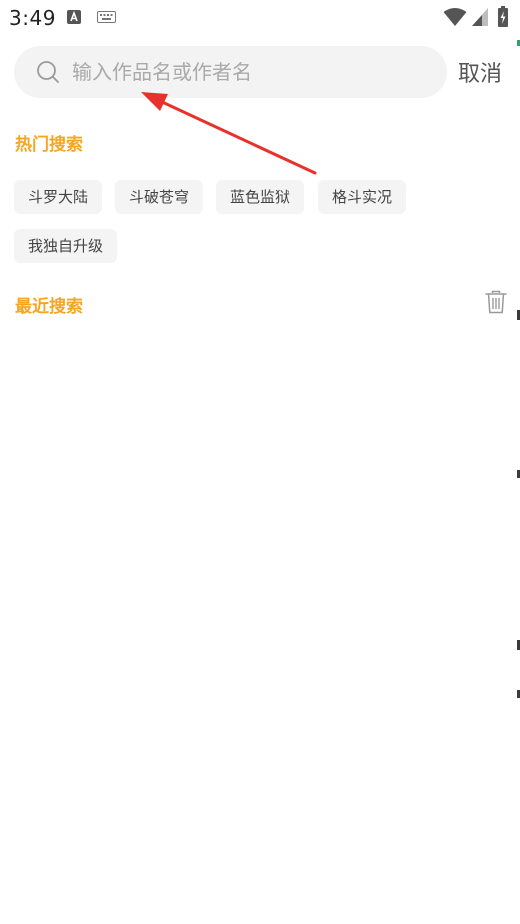  I want to click on hot-search-tag: 格斗实况, so click(362, 197).